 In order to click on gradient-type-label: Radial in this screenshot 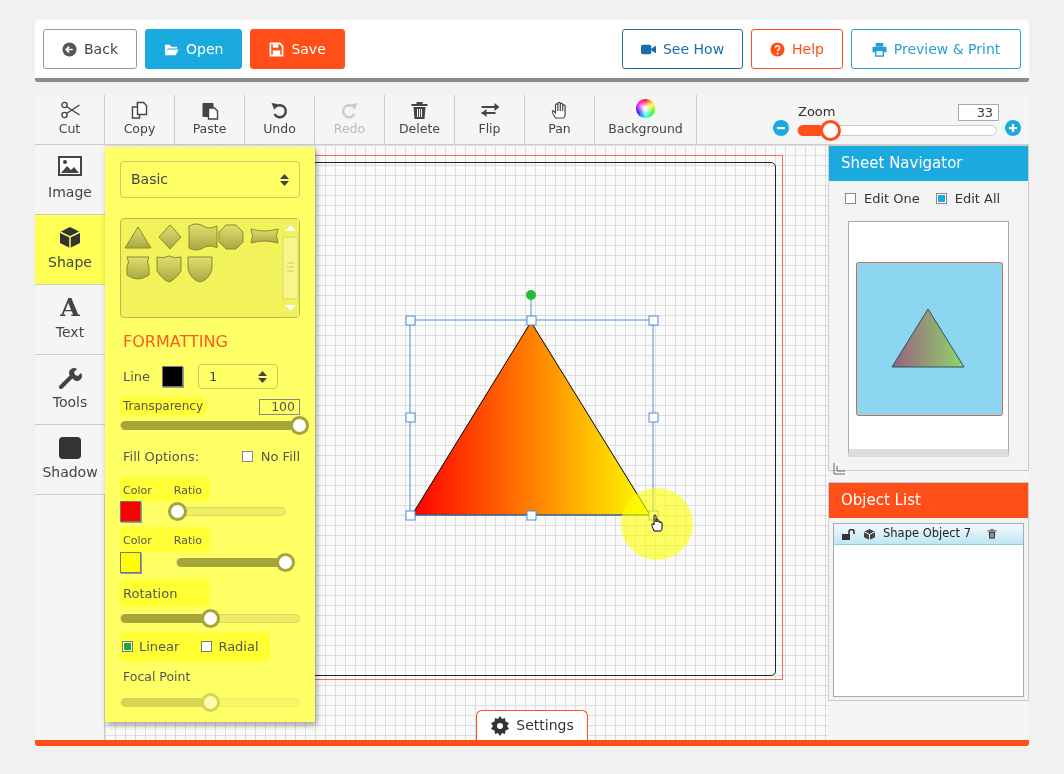, I will do `click(238, 647)`.